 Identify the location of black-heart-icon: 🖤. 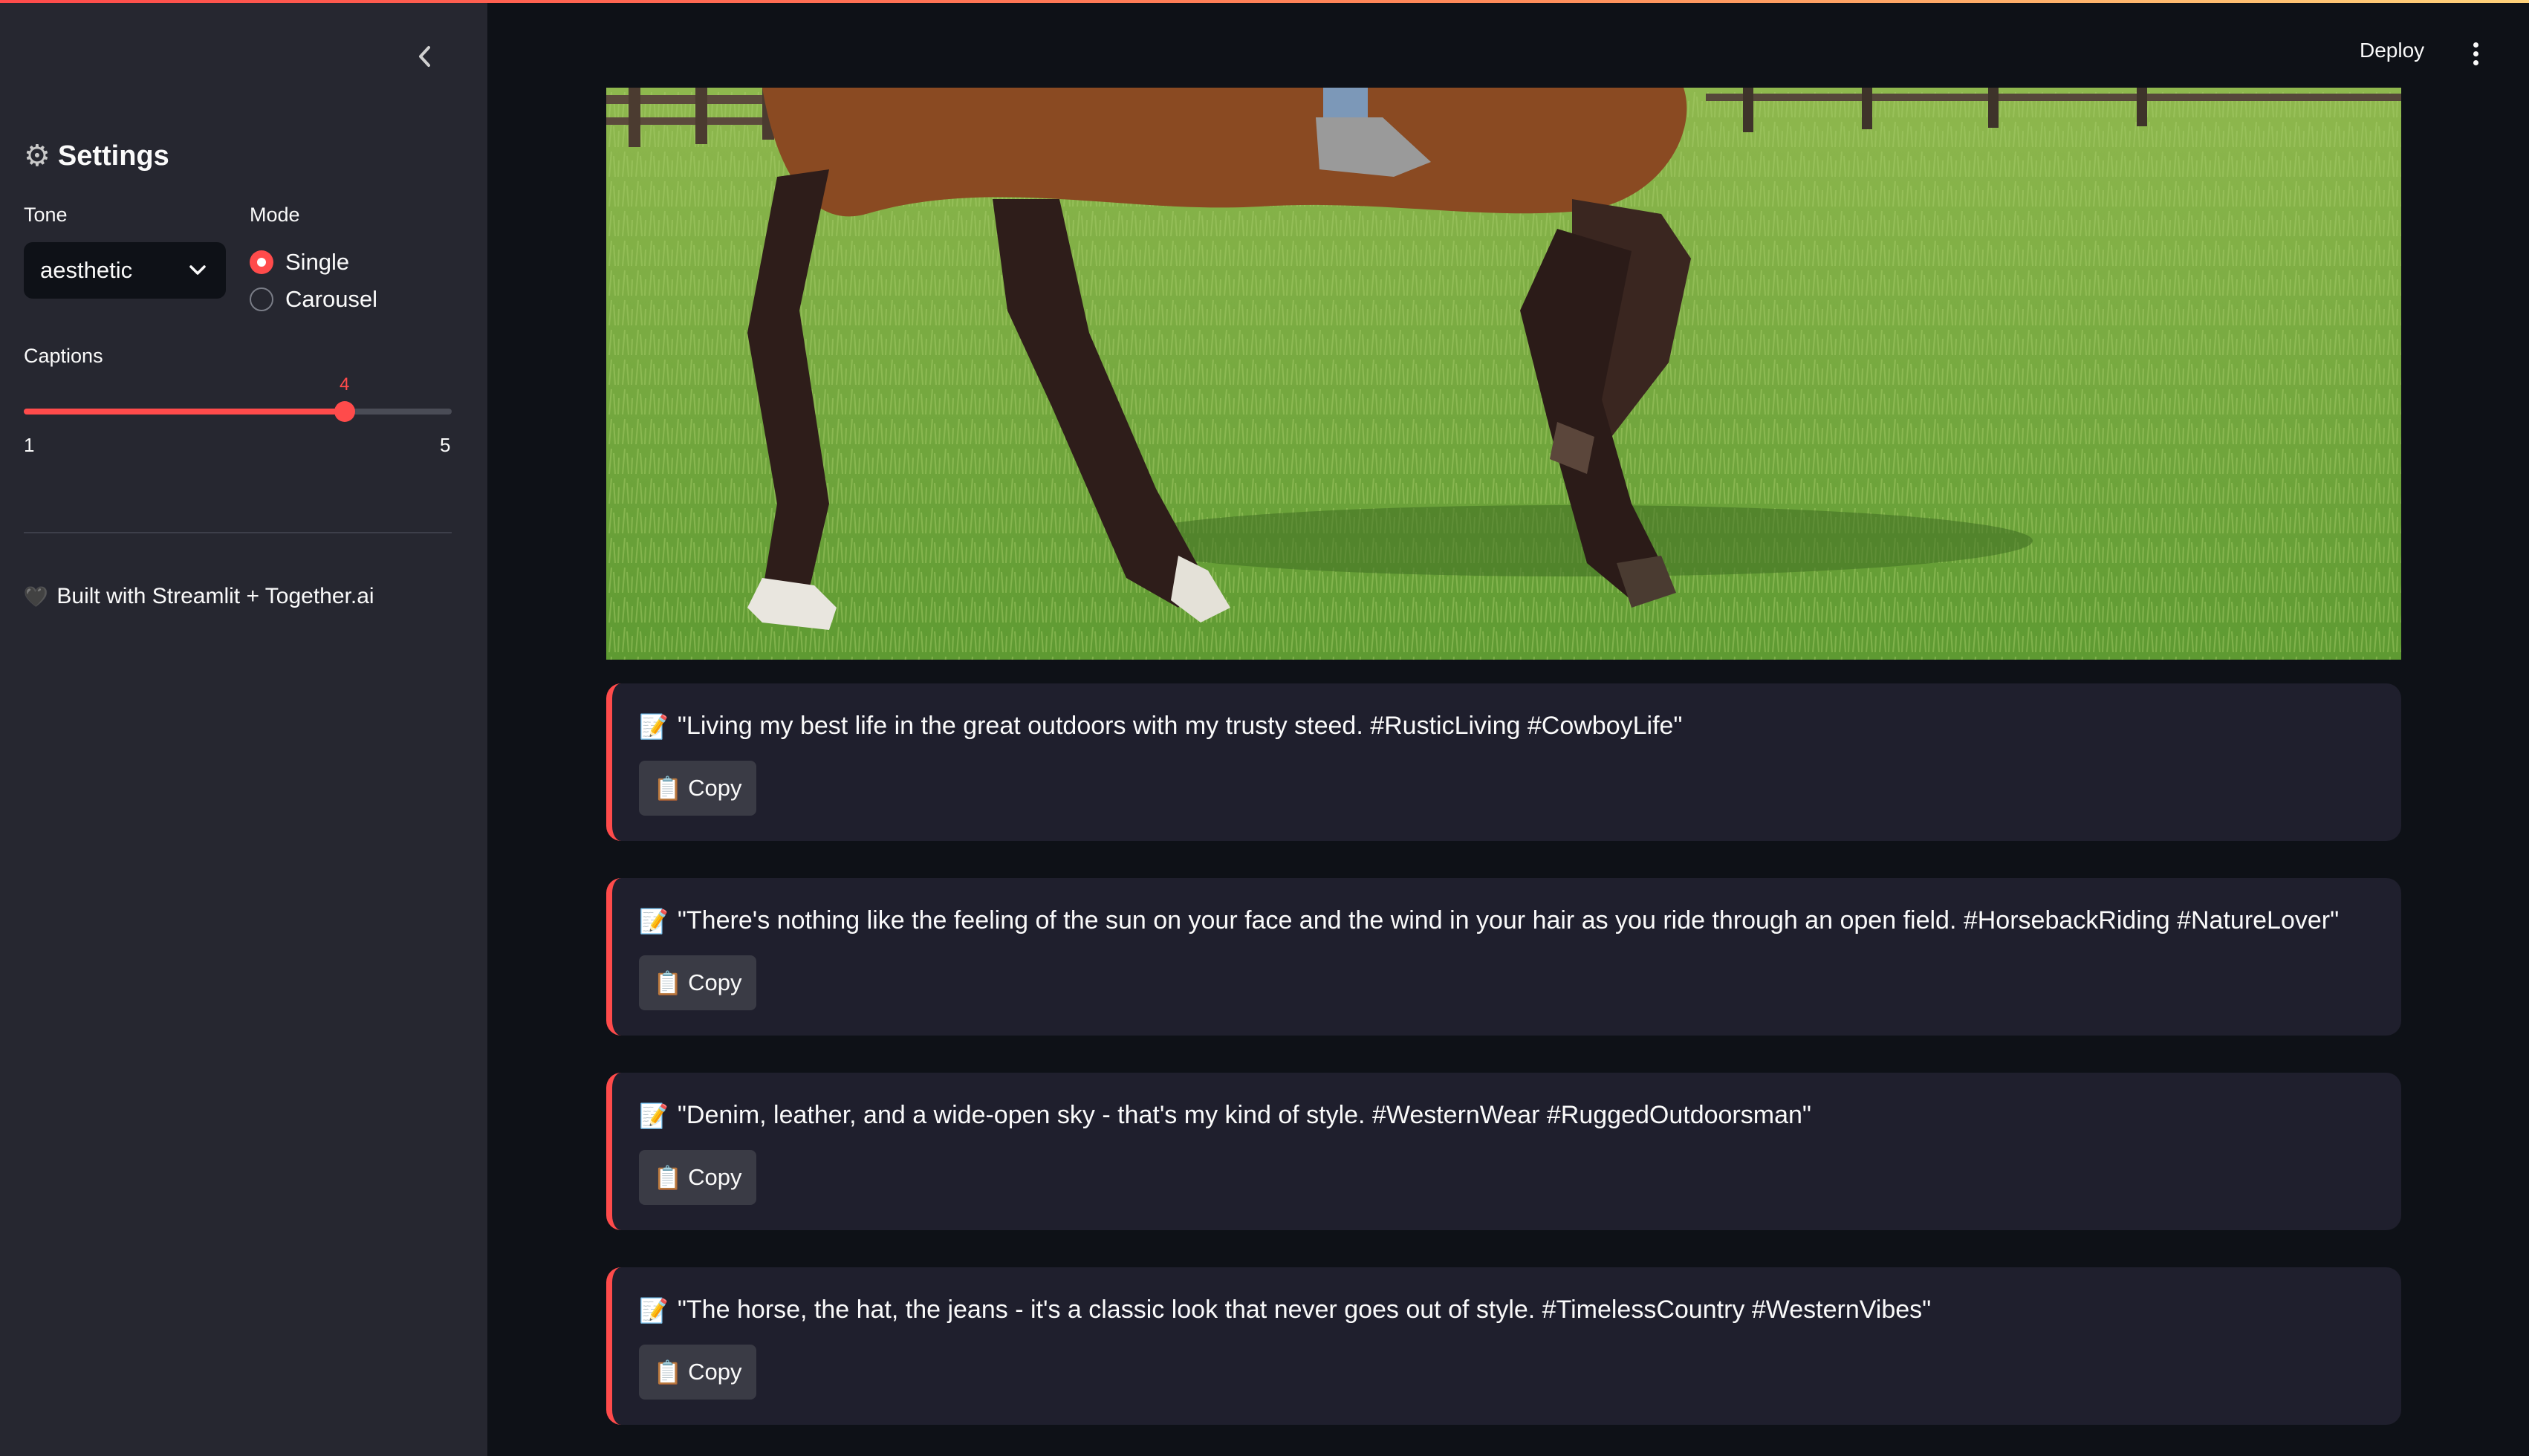
(36, 597).